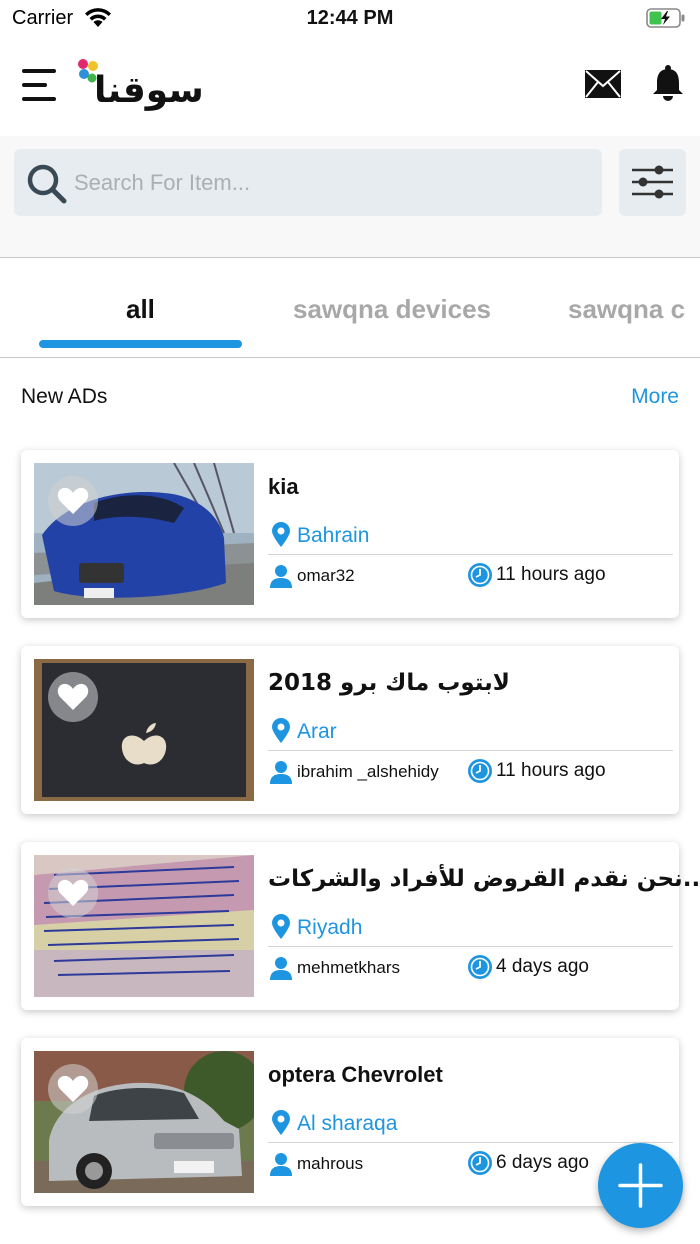 The height and width of the screenshot is (1244, 700). I want to click on ad-user: omar32, so click(326, 575).